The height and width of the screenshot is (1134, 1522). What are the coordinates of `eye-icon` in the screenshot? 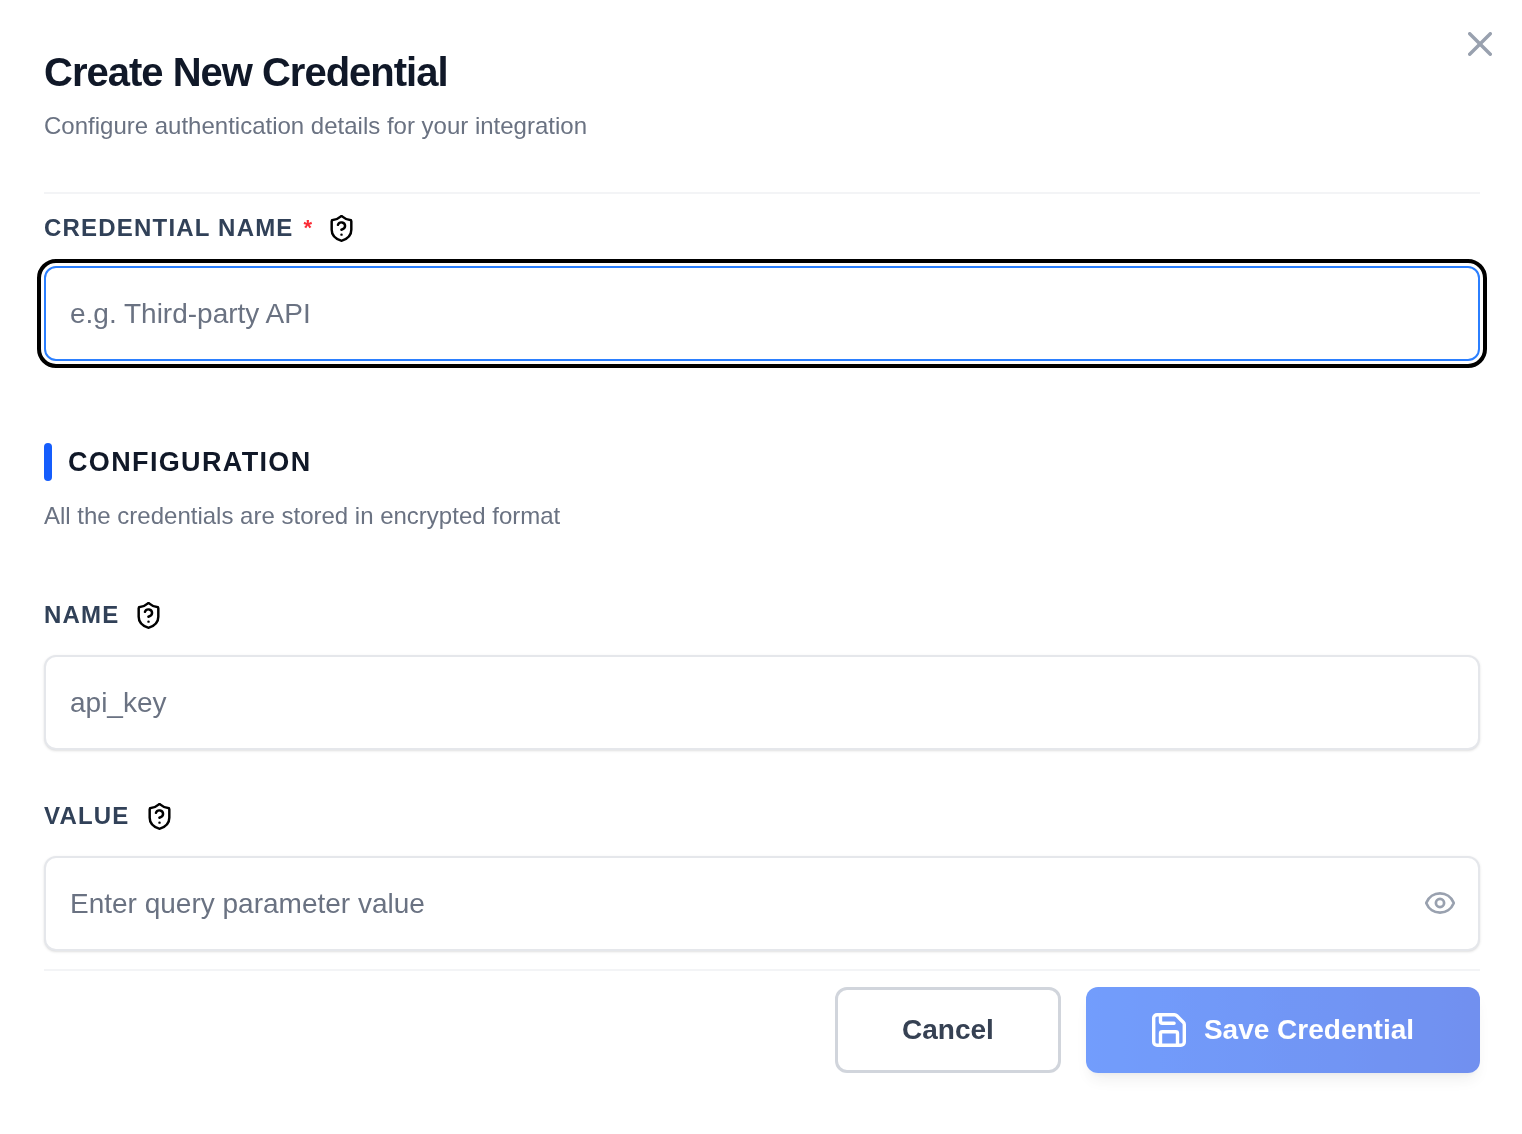 It's located at (1440, 903).